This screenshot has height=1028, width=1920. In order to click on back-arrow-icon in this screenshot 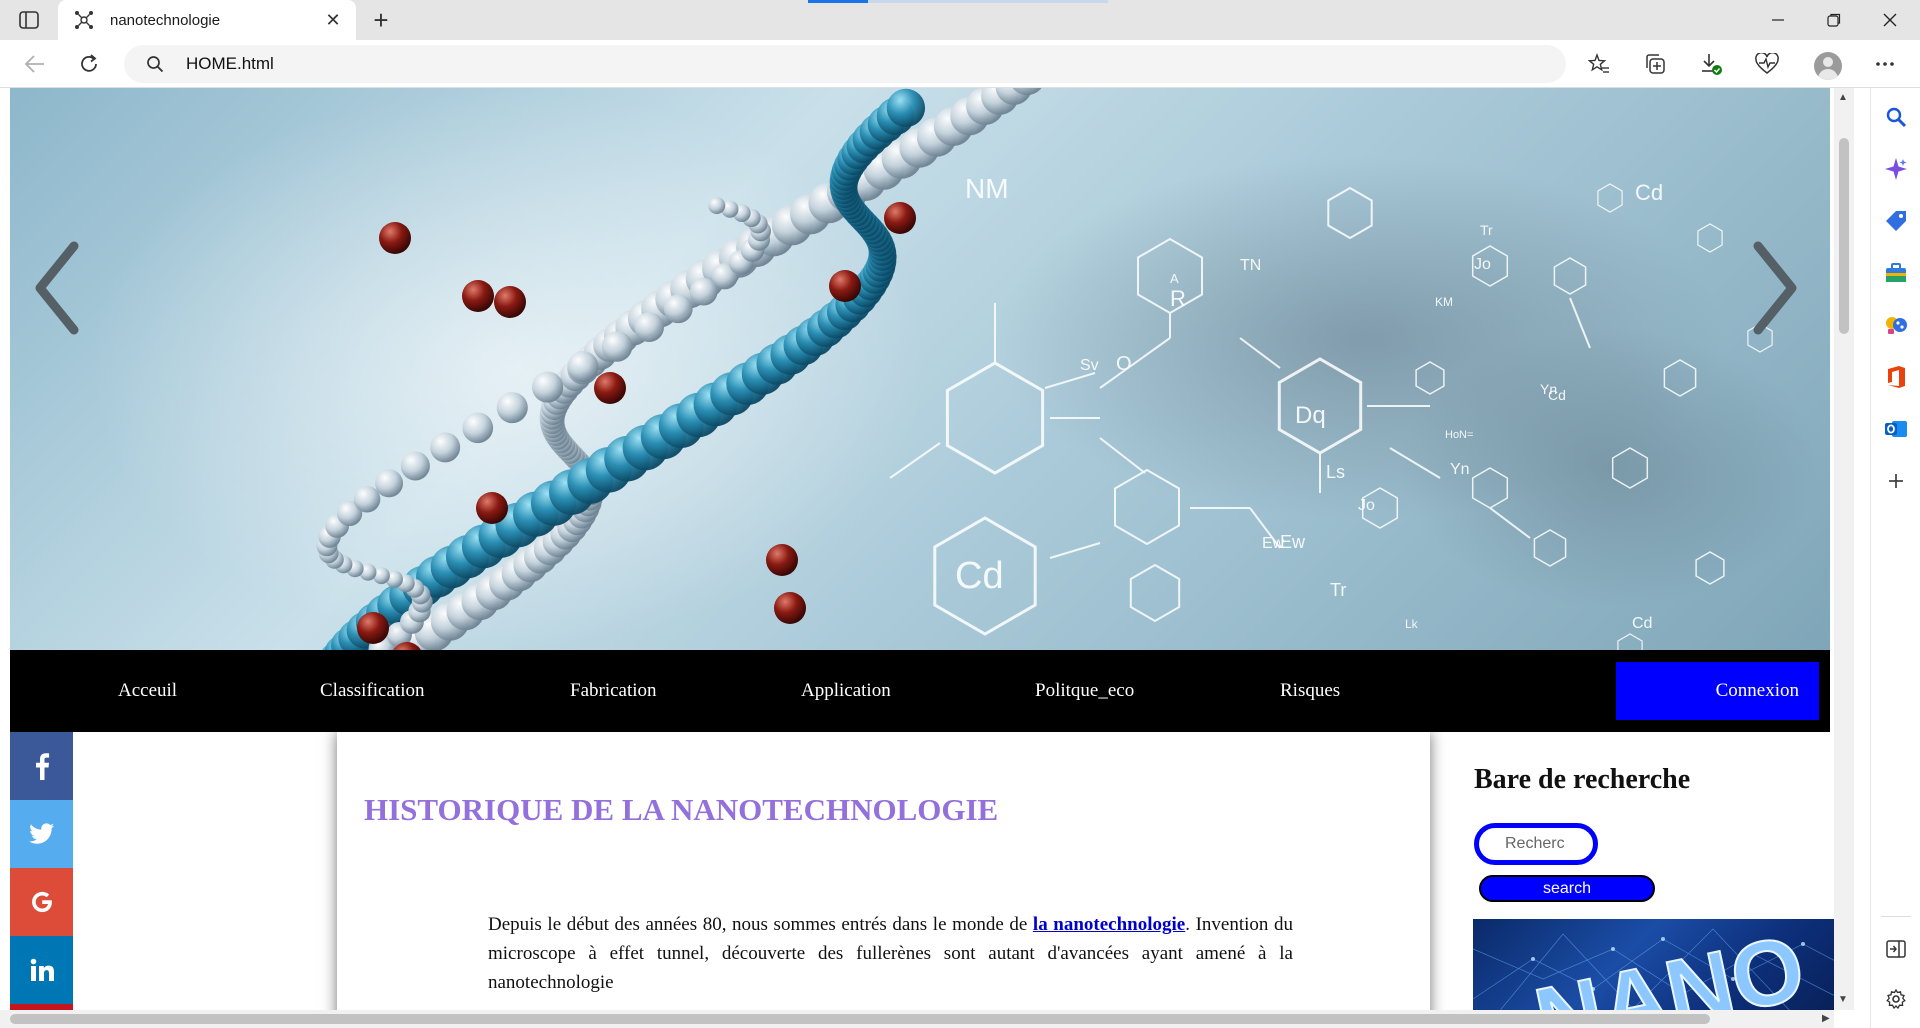, I will do `click(35, 64)`.